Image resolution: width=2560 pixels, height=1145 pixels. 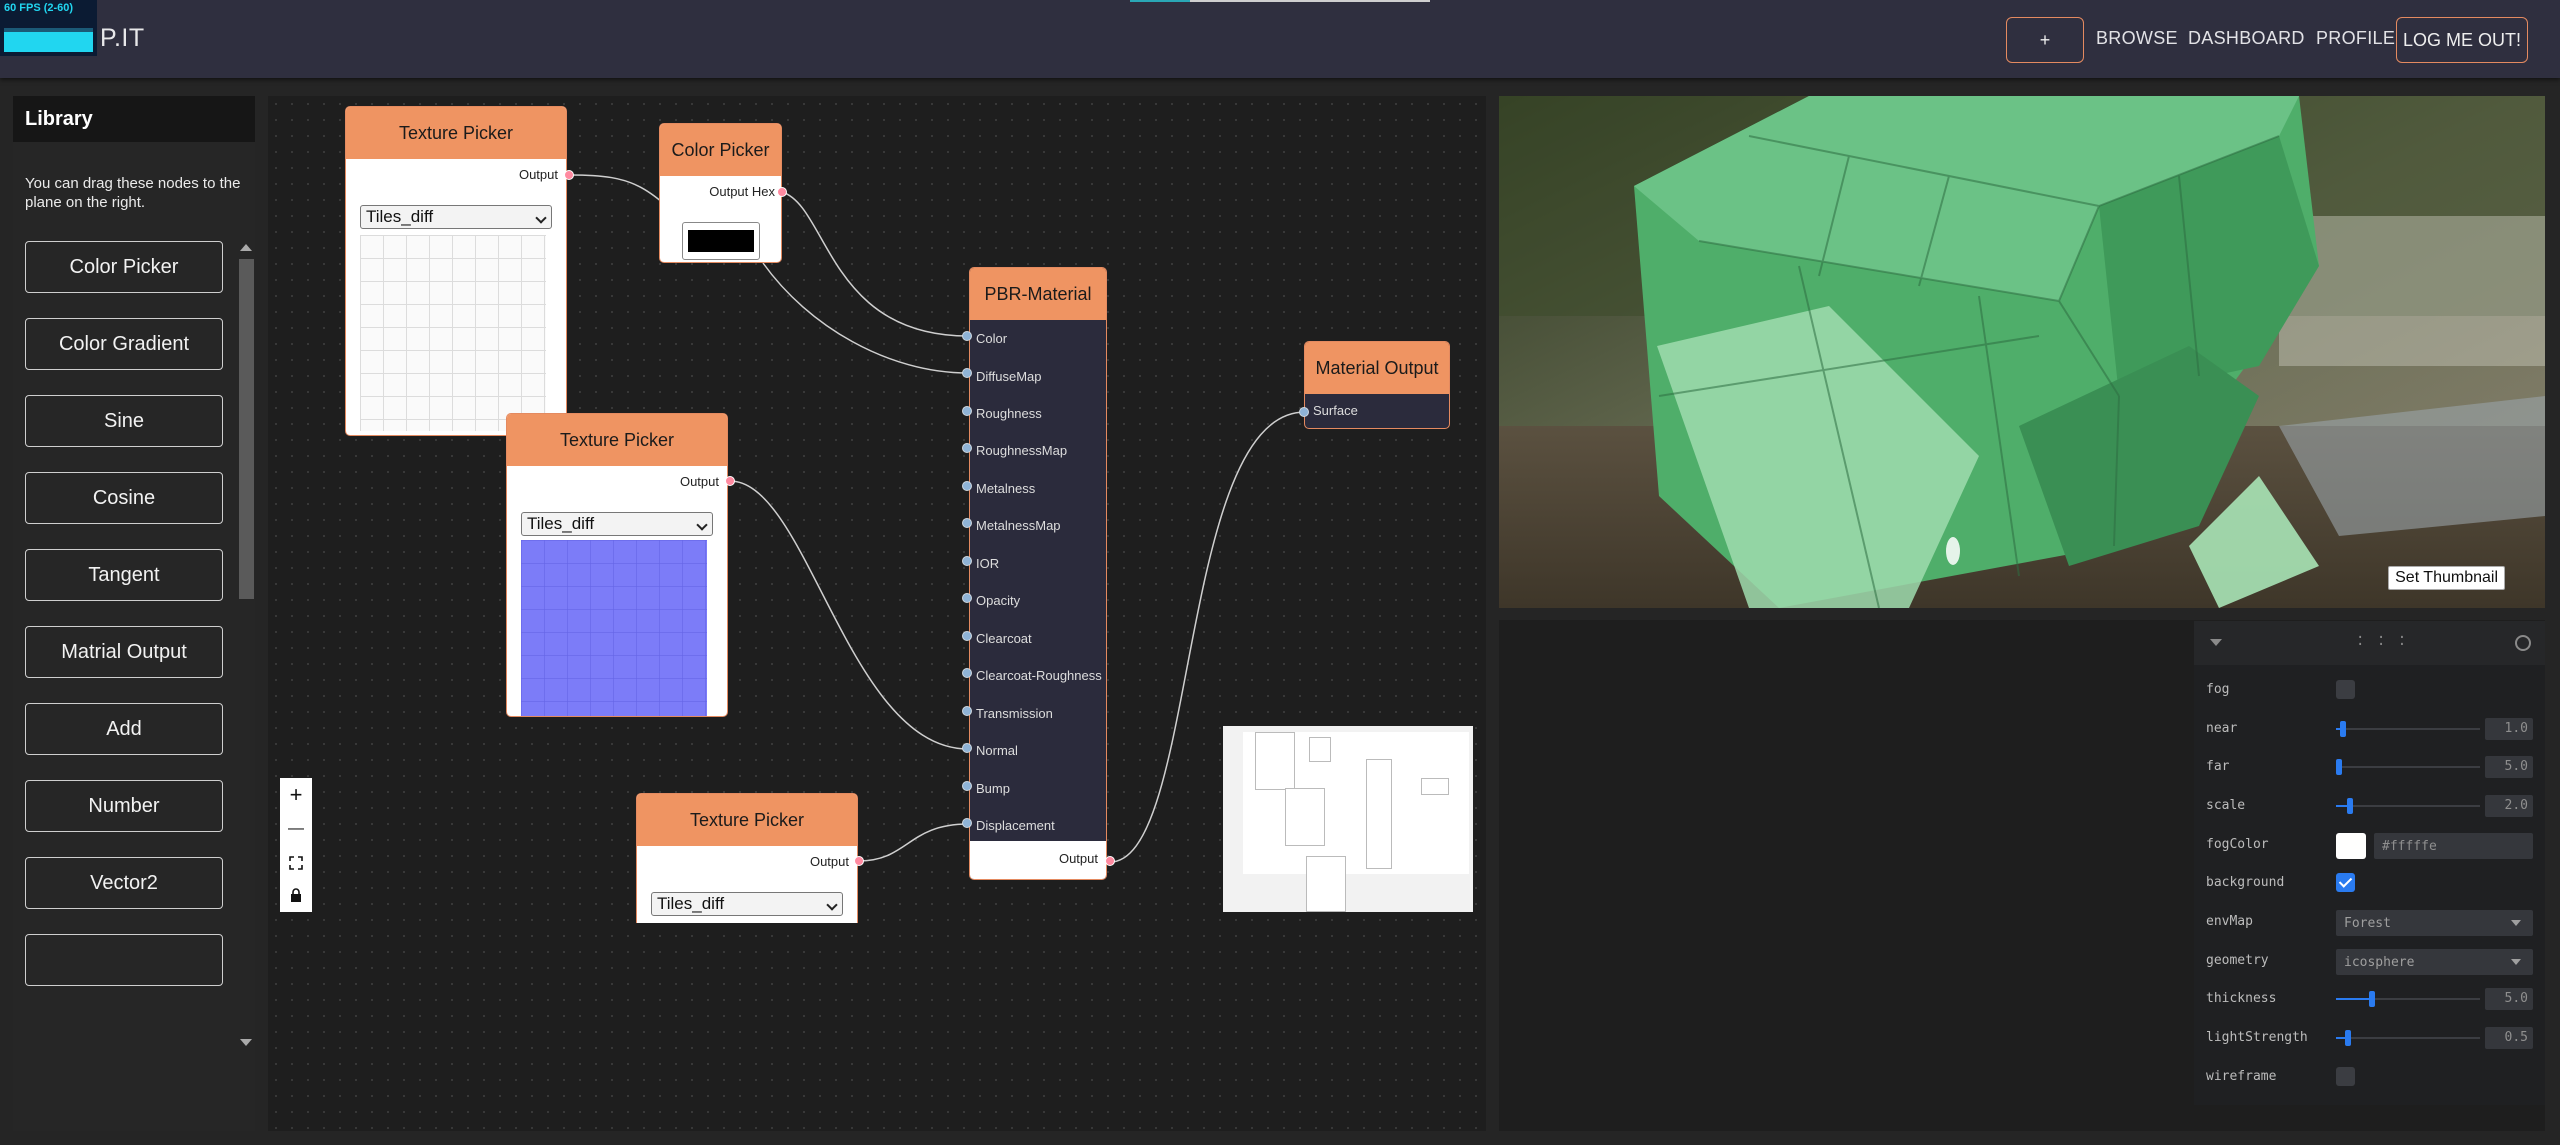 What do you see at coordinates (2453, 846) in the screenshot?
I see `fogcolor-input: #fffffe` at bounding box center [2453, 846].